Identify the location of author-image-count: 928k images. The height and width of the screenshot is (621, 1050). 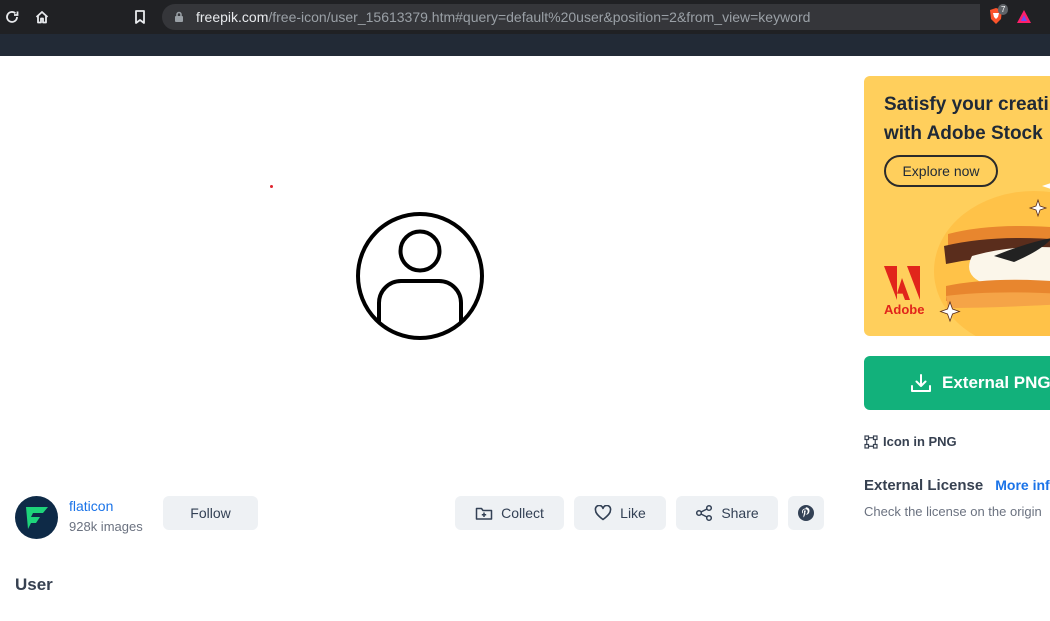
(106, 526).